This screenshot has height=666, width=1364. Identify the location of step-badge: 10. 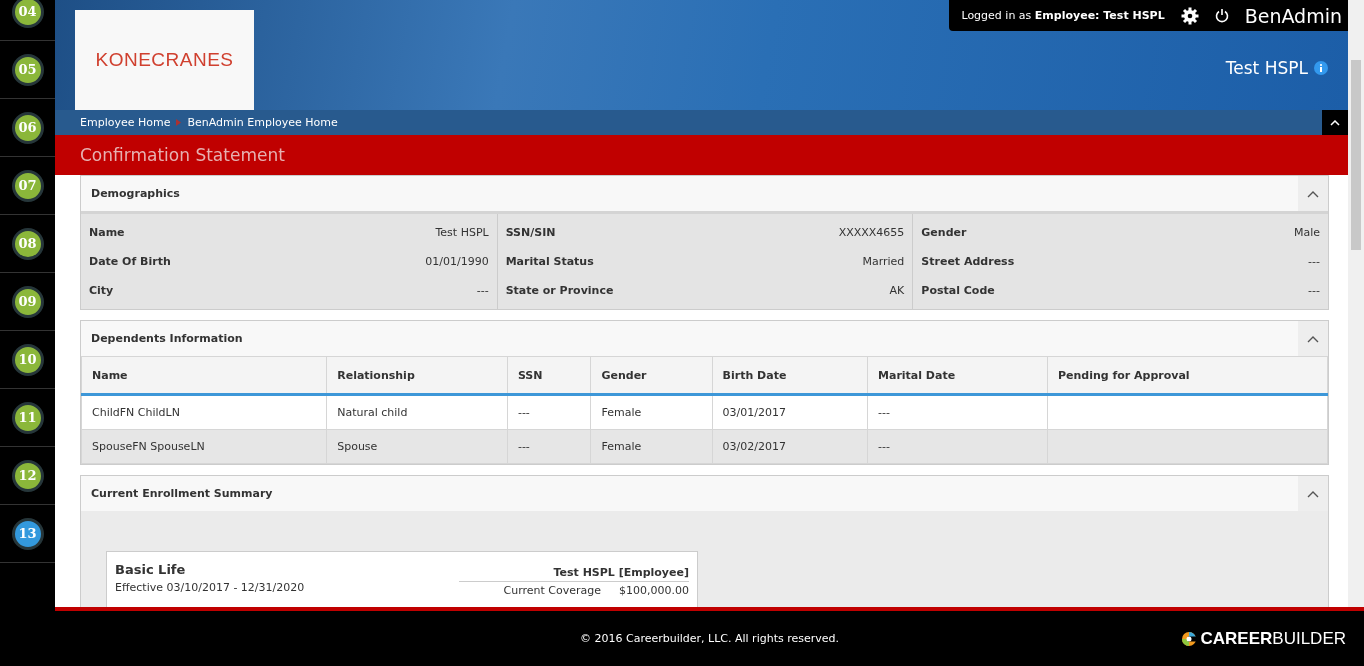
(27, 359).